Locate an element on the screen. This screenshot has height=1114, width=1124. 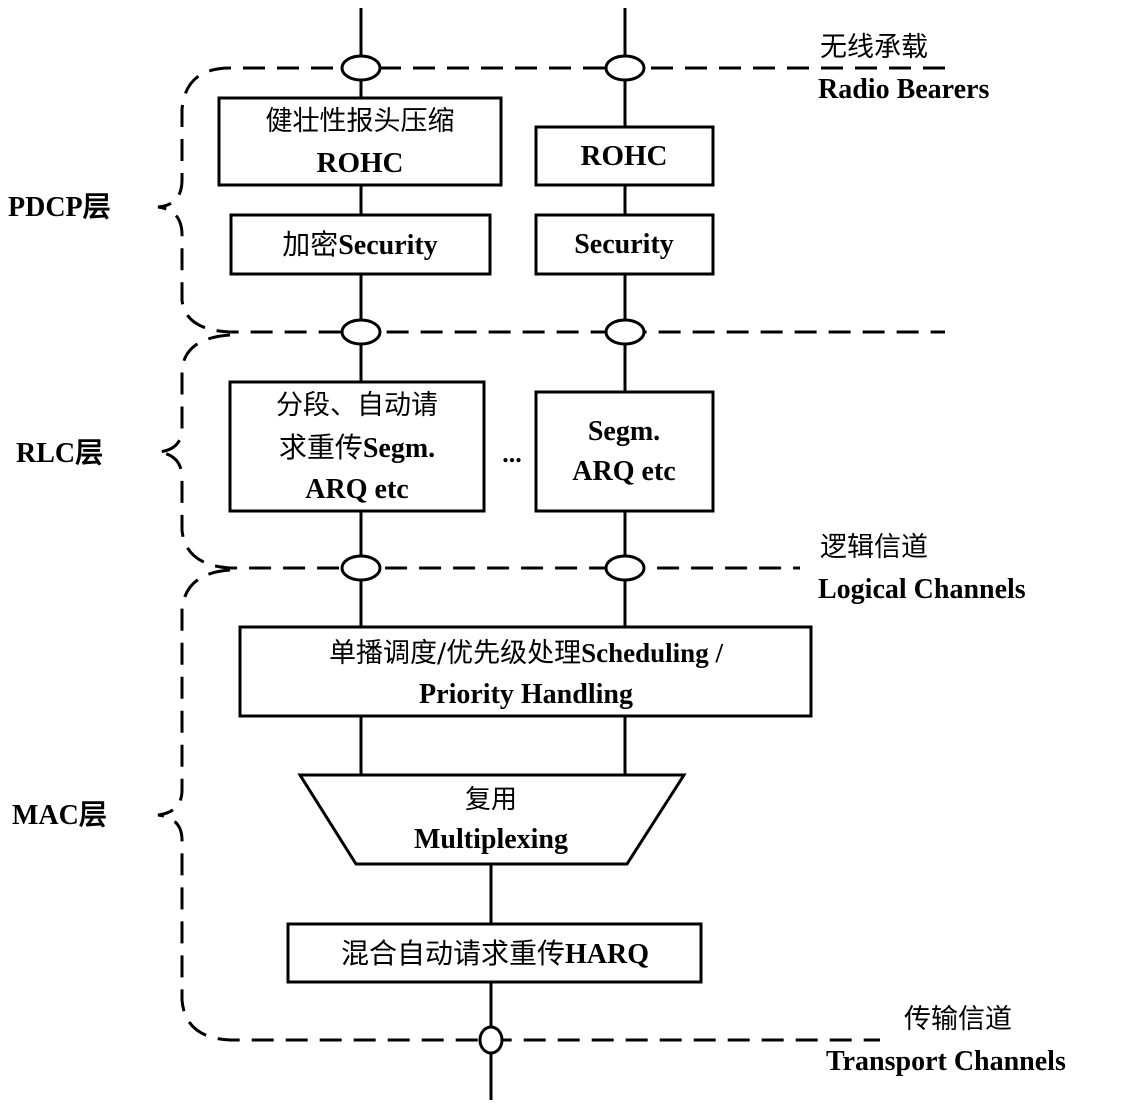
scheduling-line1-en: Scheduling / is located at coordinates (652, 653).